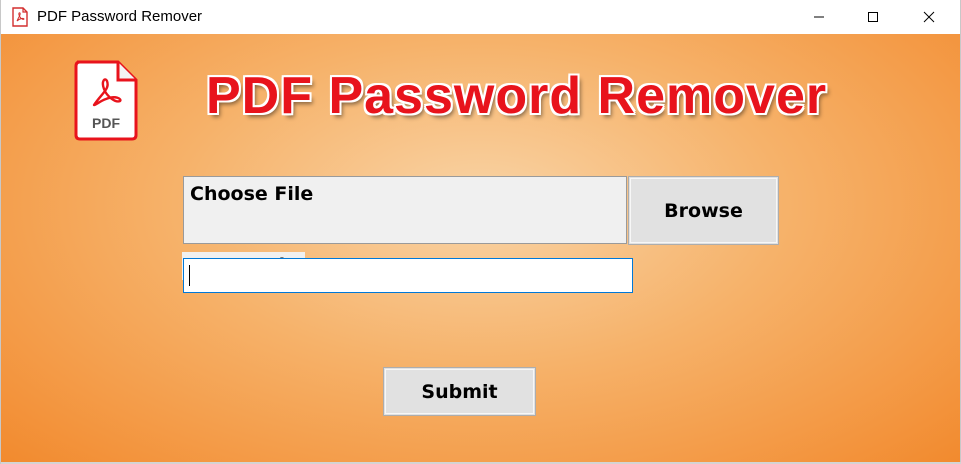 The width and height of the screenshot is (961, 464). I want to click on maximize-button, so click(873, 17).